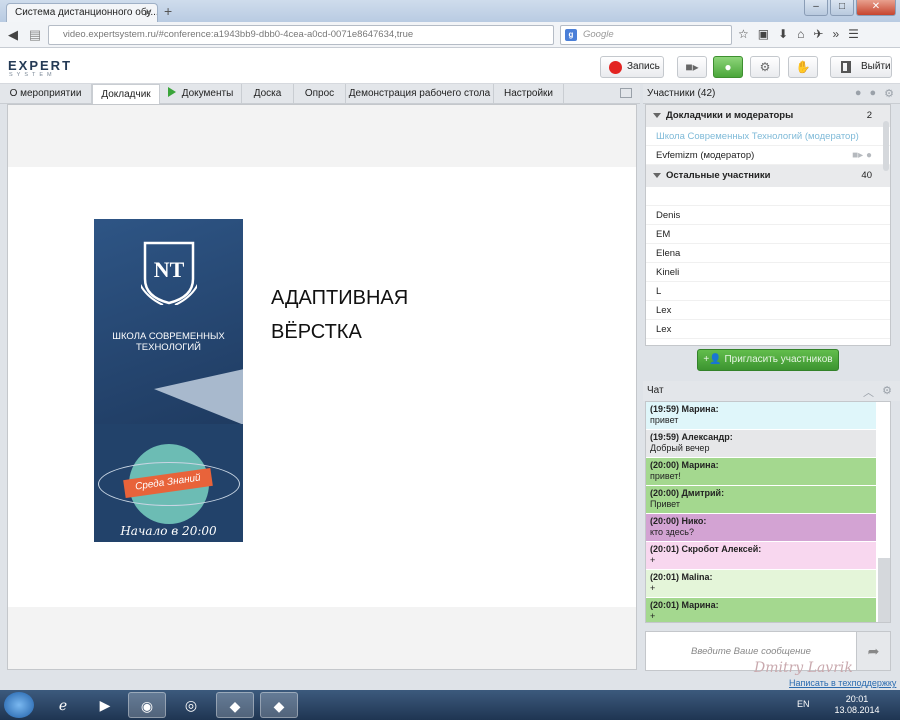  I want to click on group-speakers: Докладчики и модераторы 2, so click(768, 116).